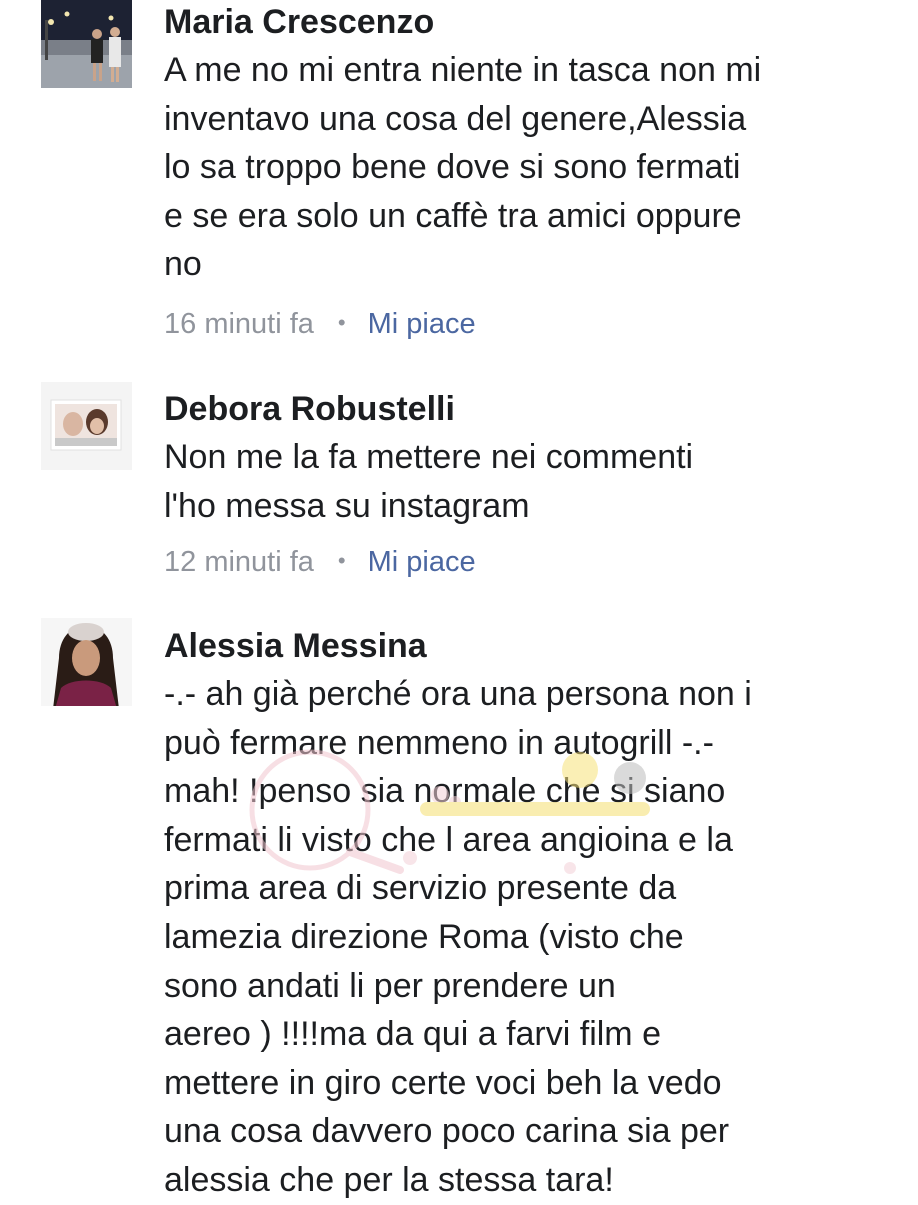  What do you see at coordinates (347, 505) in the screenshot?
I see `comment-text-line: l'ho messa su instagram` at bounding box center [347, 505].